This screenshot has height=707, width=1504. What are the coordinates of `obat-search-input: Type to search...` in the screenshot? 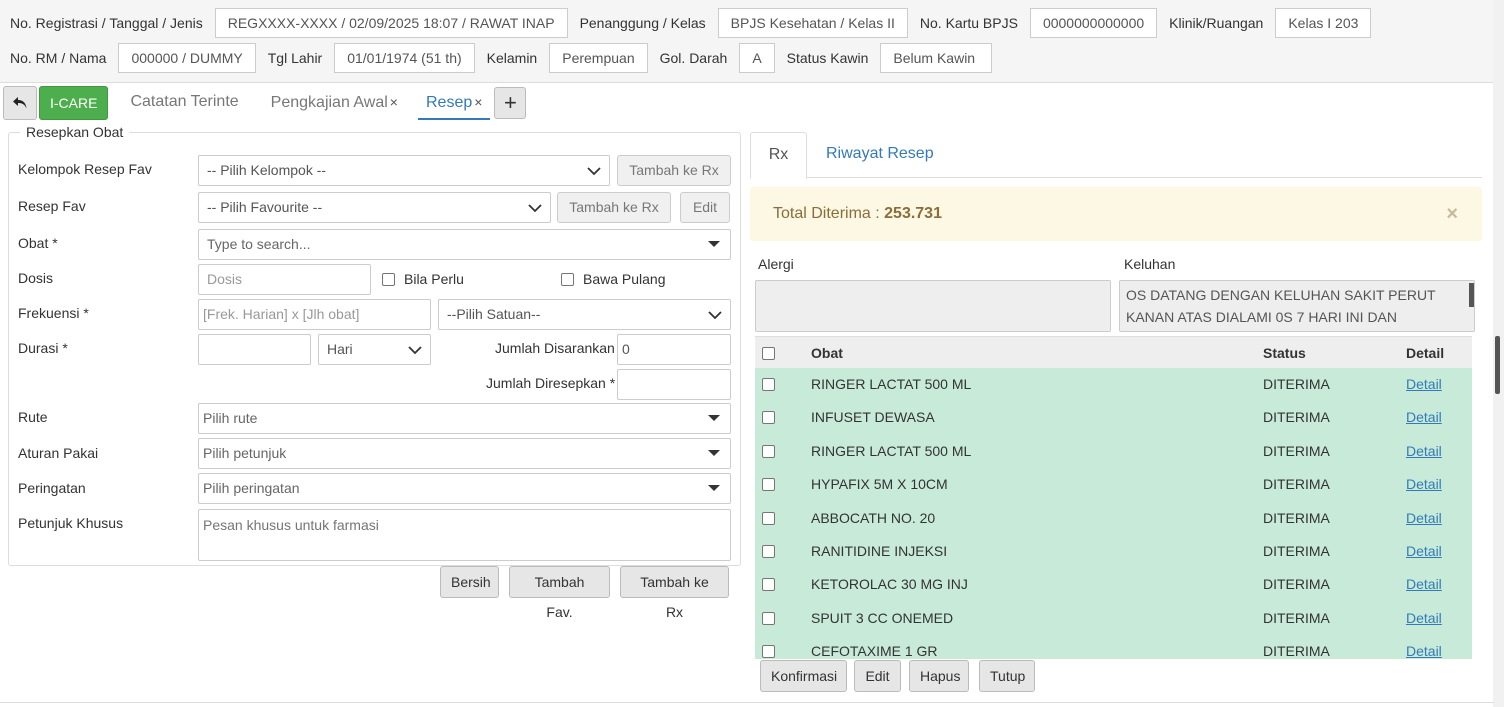 It's located at (464, 244).